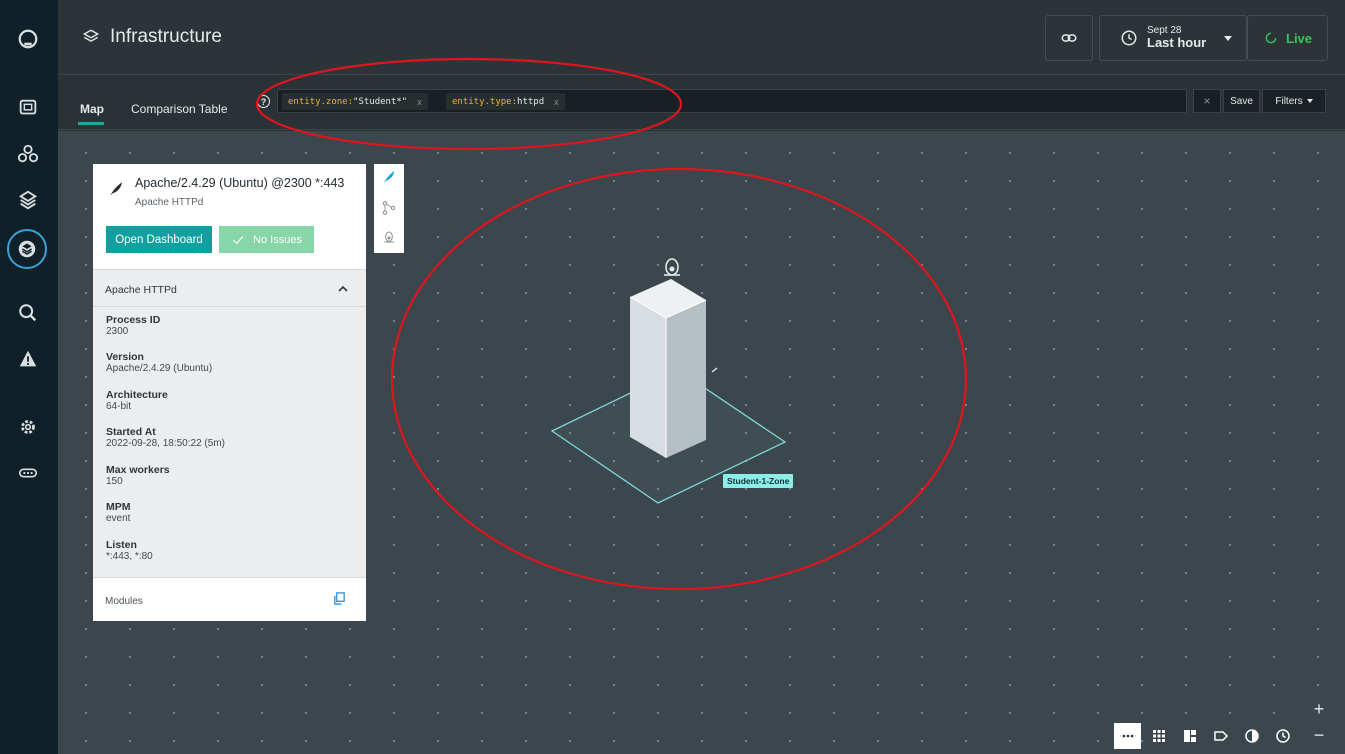 The height and width of the screenshot is (754, 1345). I want to click on filter-chip-type: entity.type:httpd x, so click(505, 101).